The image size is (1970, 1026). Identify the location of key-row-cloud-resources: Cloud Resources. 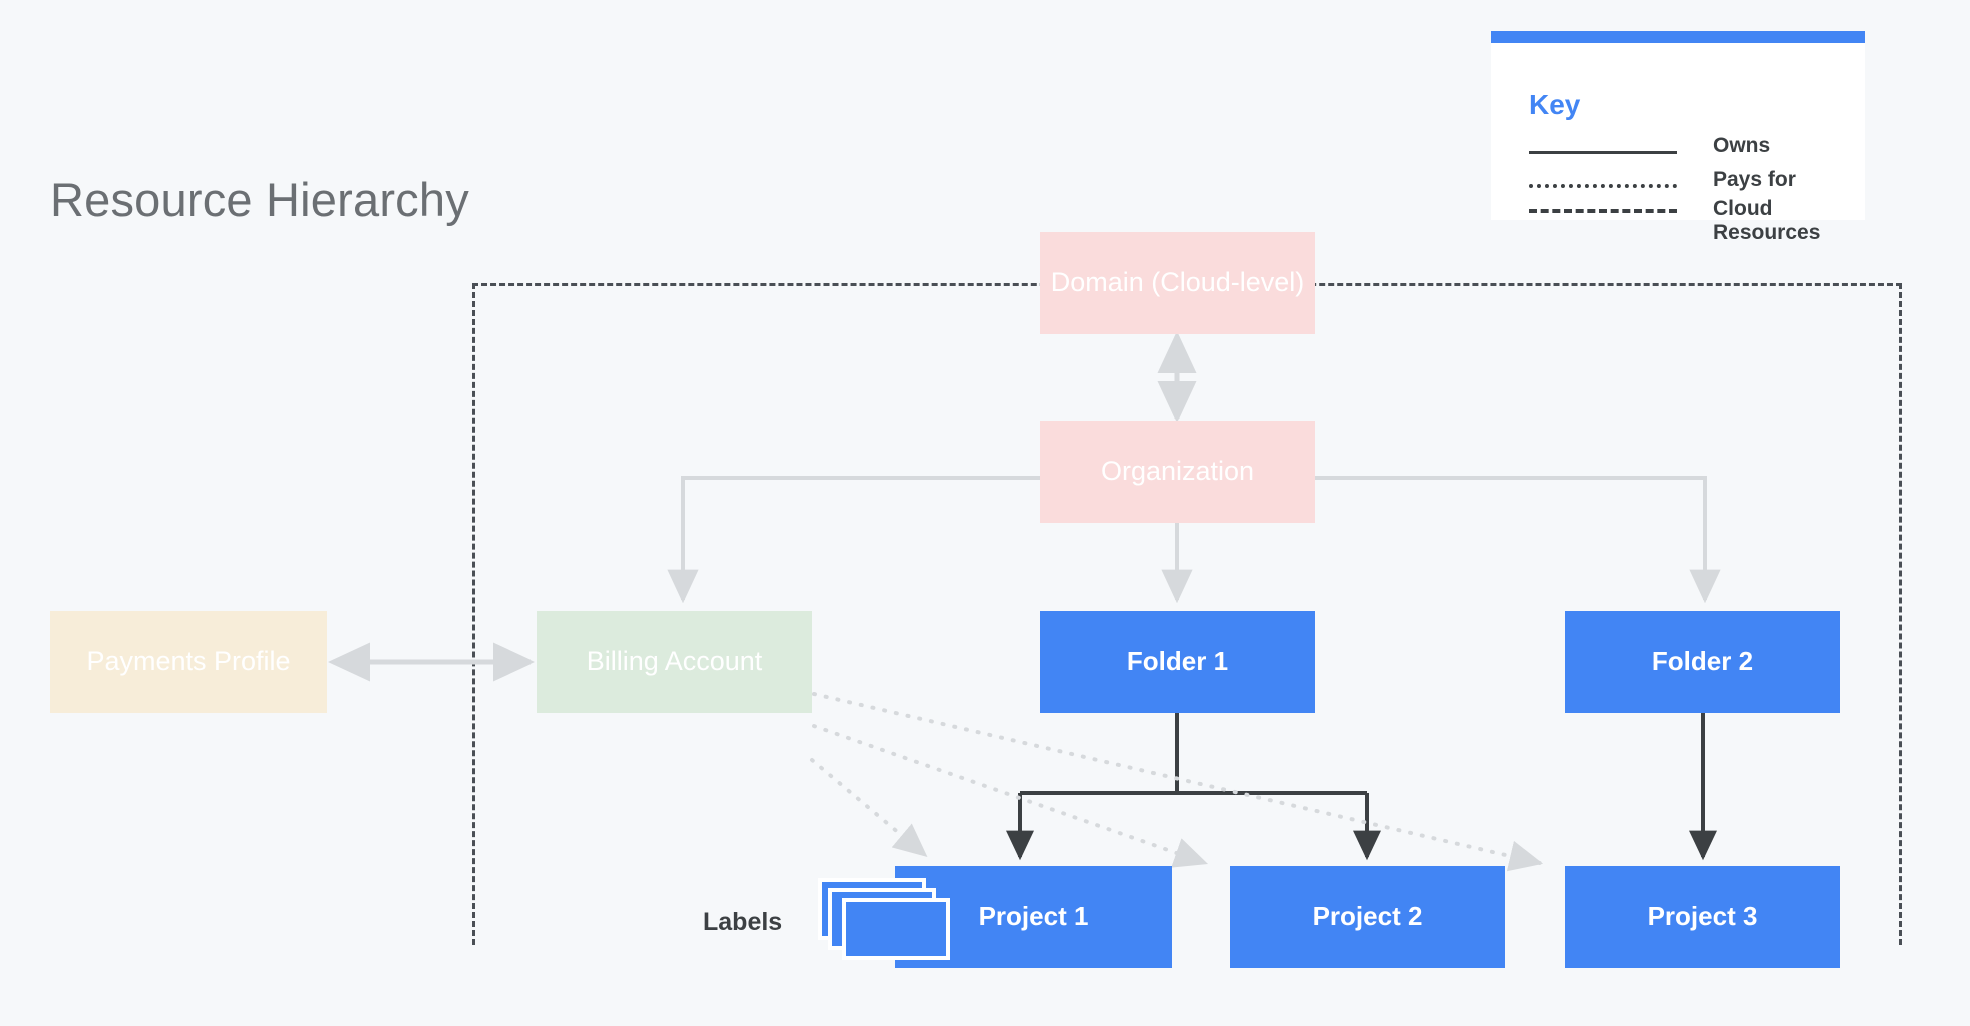
(1684, 220).